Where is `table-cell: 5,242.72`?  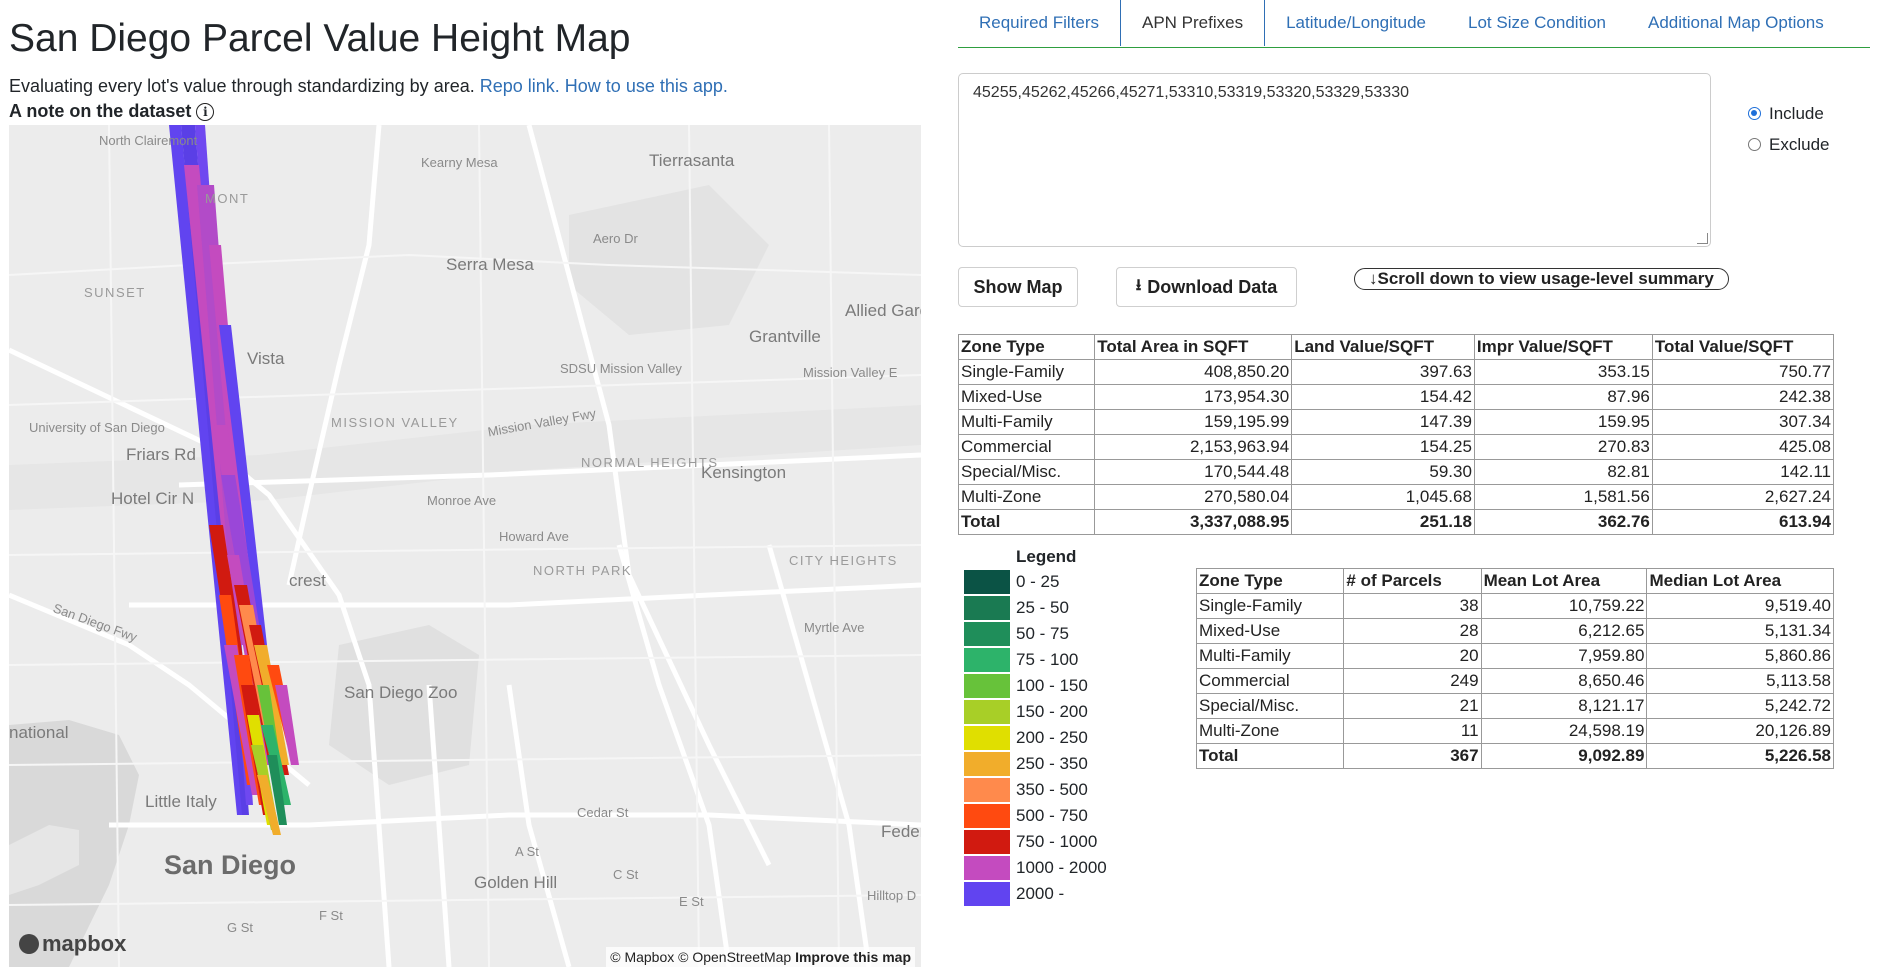 table-cell: 5,242.72 is located at coordinates (1740, 706).